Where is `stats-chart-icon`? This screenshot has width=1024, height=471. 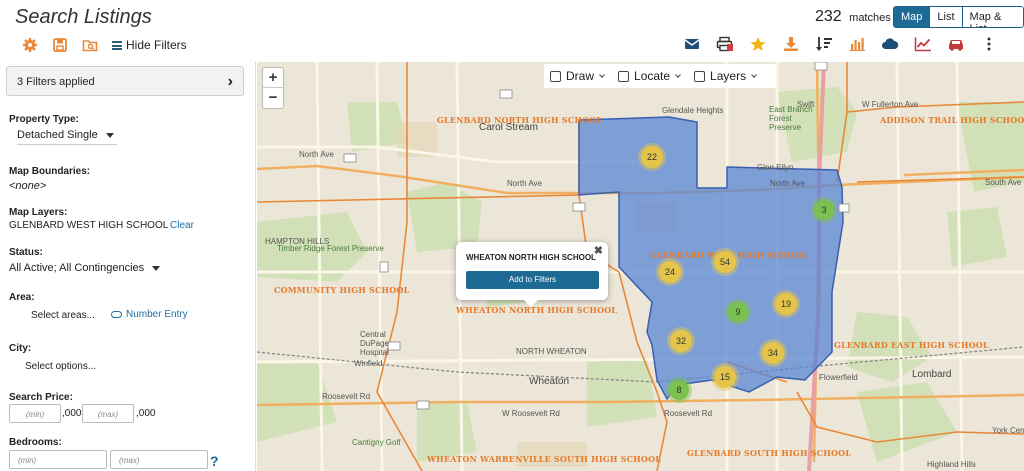
stats-chart-icon is located at coordinates (857, 44).